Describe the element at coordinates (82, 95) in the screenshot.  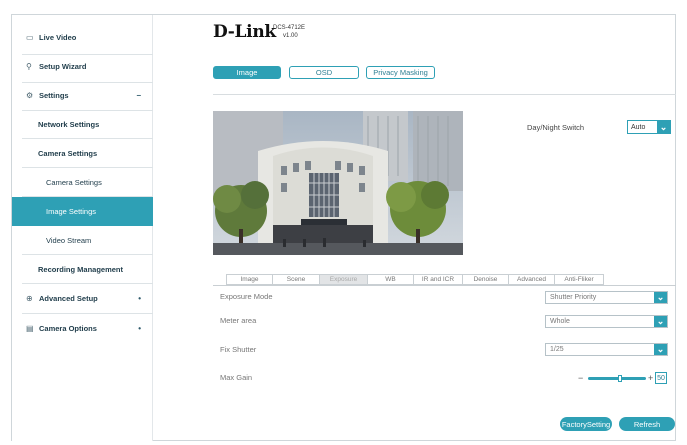
I see `sidebar-item-settings: ⚙ Settings −` at that location.